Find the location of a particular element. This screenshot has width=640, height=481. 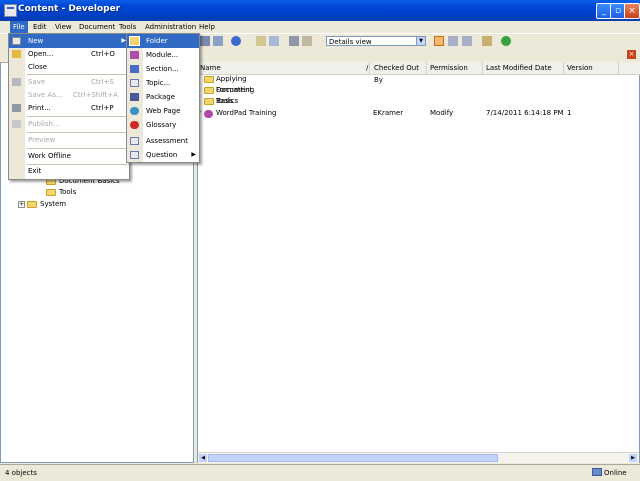

status-bar: 4 objects Online is located at coordinates (320, 472).